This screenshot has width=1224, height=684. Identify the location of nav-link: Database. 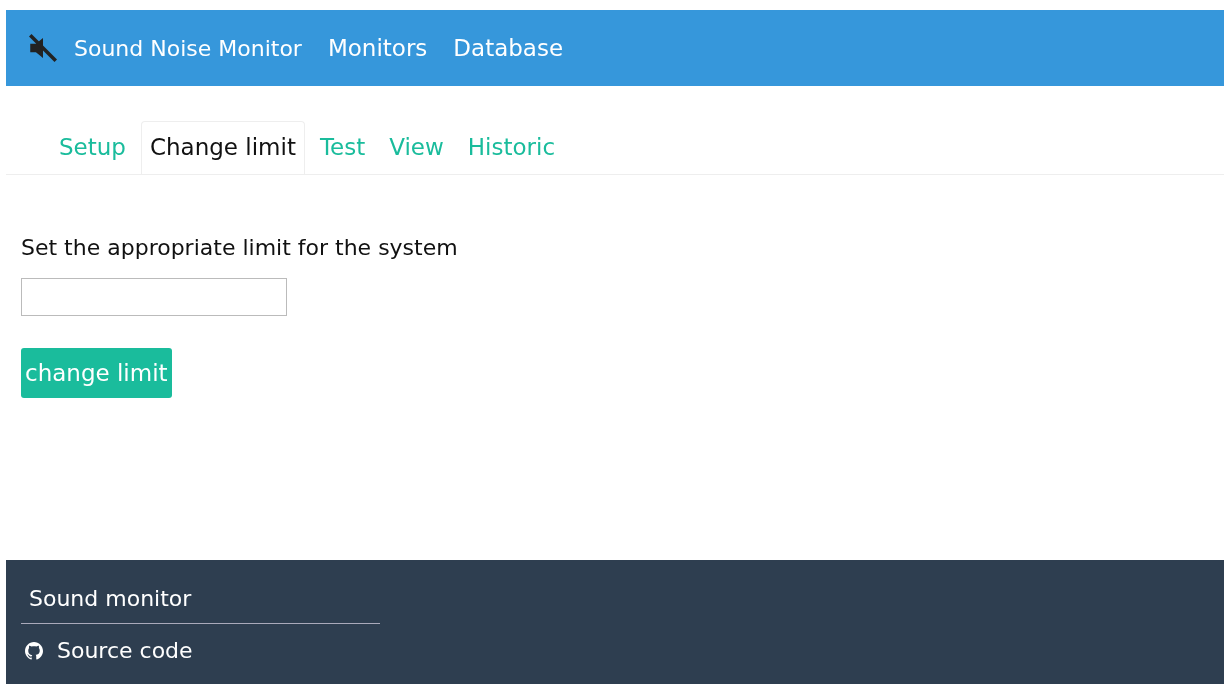
(508, 48).